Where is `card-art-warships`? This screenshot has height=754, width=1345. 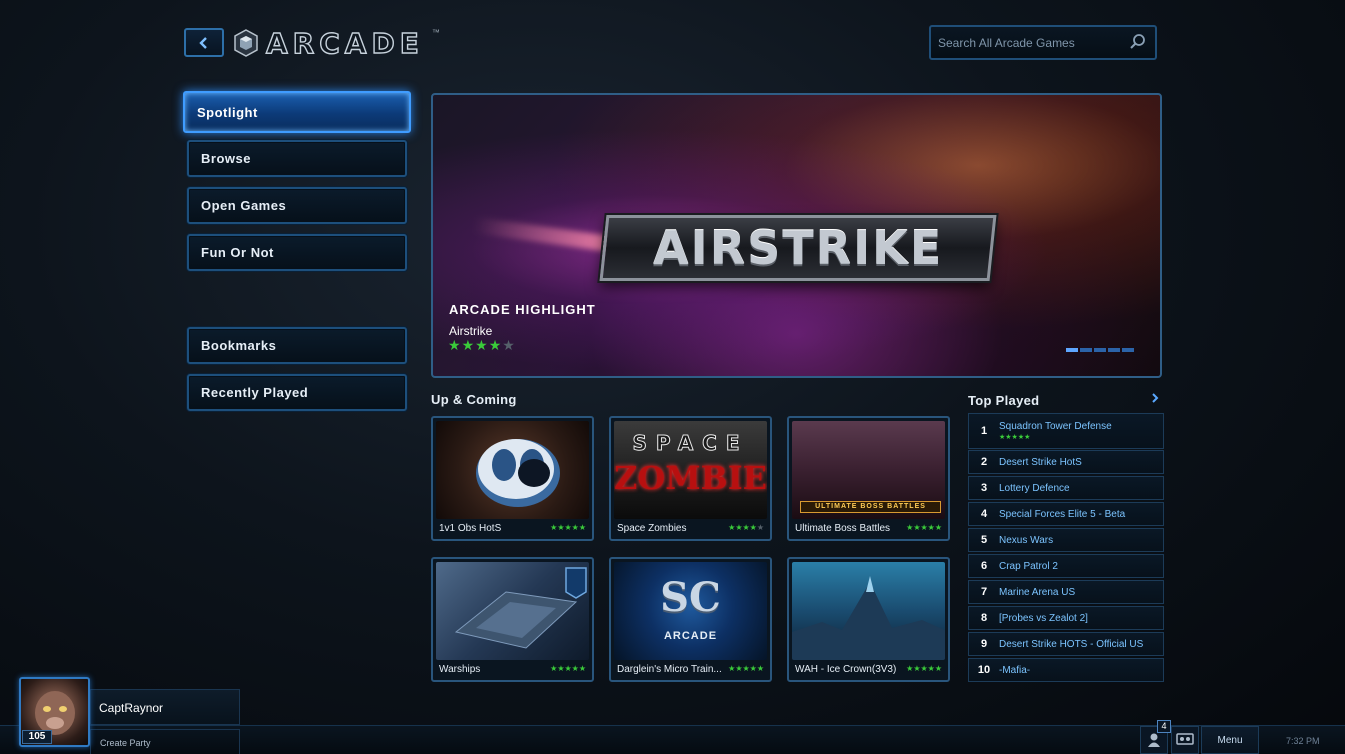
card-art-warships is located at coordinates (512, 611).